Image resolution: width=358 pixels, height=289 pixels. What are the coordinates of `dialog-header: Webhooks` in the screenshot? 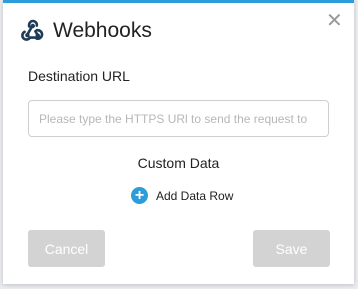 It's located at (85, 31).